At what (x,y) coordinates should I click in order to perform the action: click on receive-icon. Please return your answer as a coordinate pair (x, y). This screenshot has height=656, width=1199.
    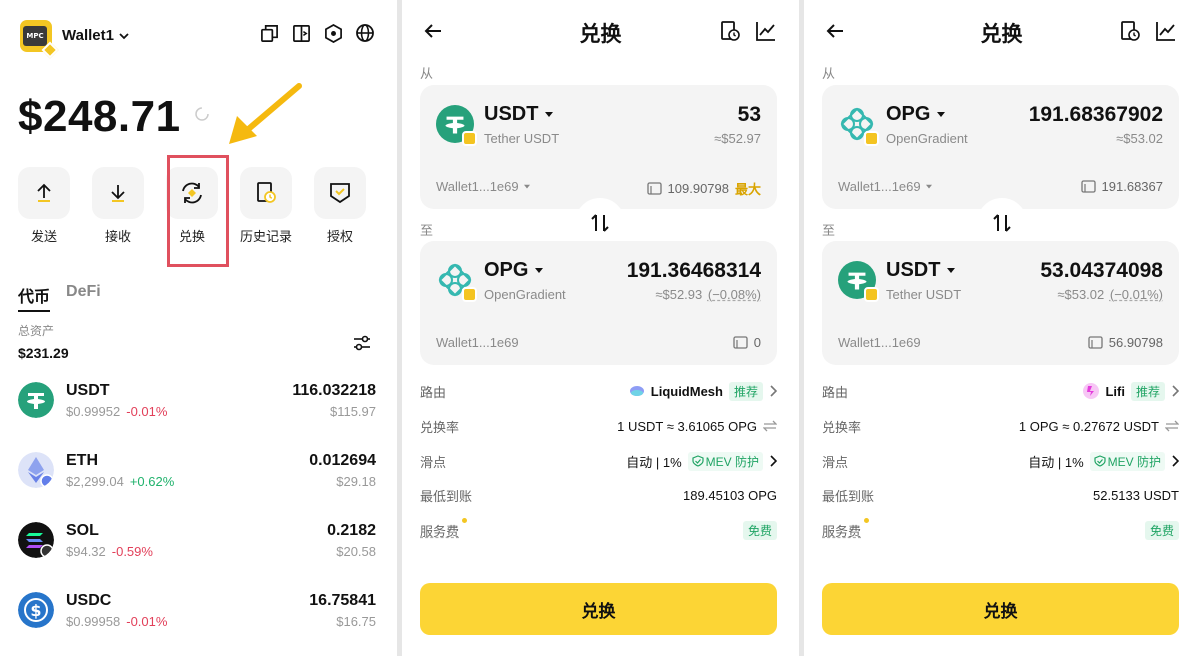
    Looking at the image, I should click on (118, 193).